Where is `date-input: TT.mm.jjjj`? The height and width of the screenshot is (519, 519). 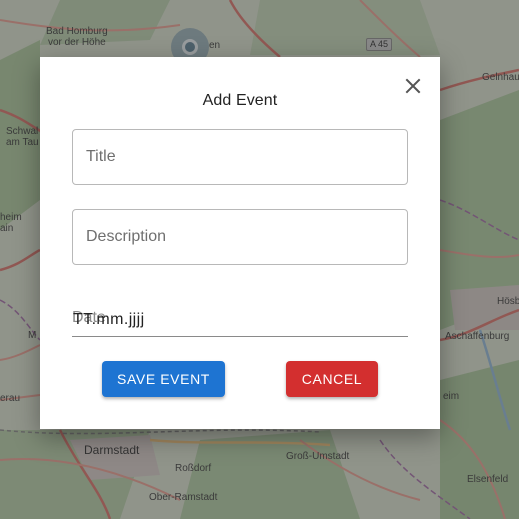 date-input: TT.mm.jjjj is located at coordinates (109, 320).